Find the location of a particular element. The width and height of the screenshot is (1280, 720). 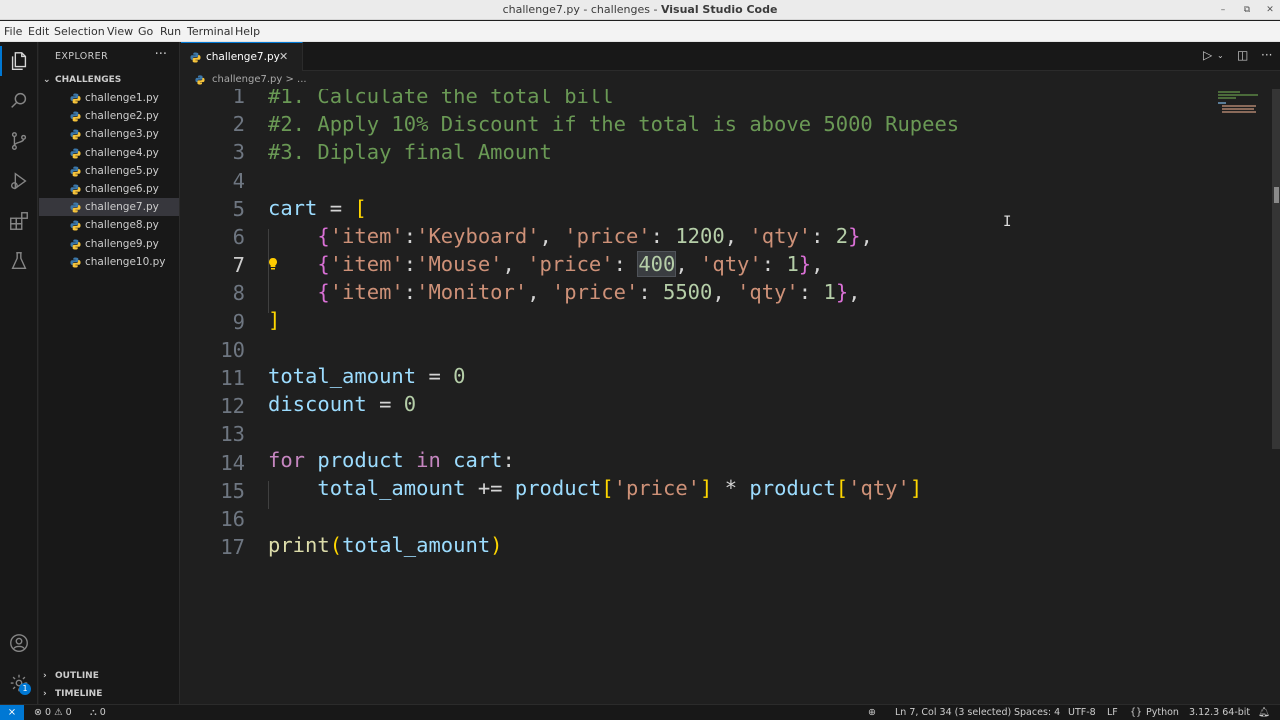

token-price-monitor: 5500 is located at coordinates (688, 292).